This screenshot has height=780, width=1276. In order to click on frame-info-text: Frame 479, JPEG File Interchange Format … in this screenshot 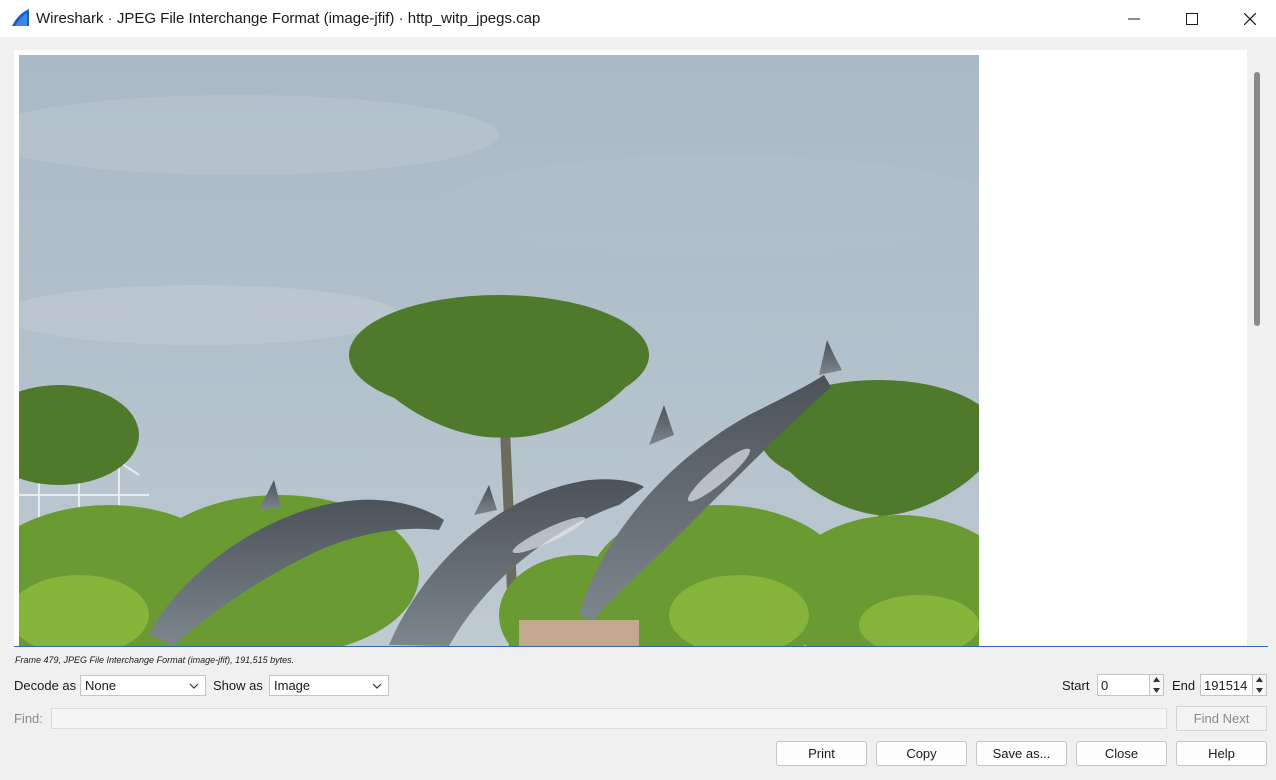, I will do `click(155, 660)`.